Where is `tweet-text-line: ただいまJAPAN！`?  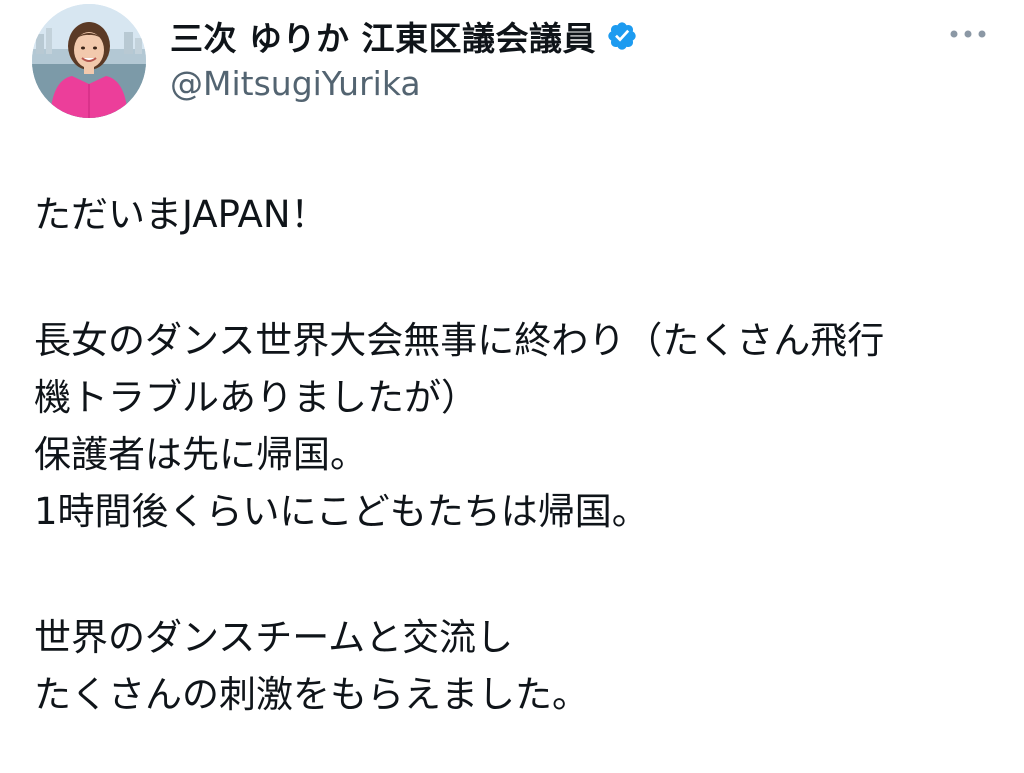 tweet-text-line: ただいまJAPAN！ is located at coordinates (181, 214).